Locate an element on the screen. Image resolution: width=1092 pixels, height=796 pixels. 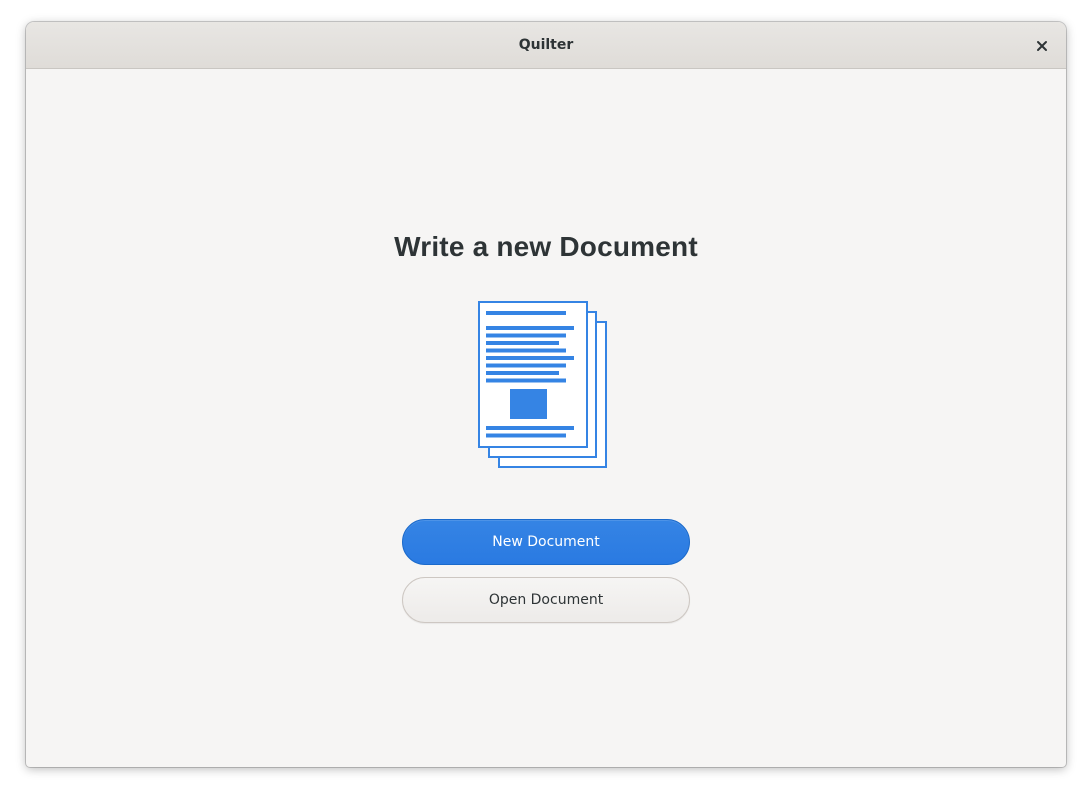
new-document-button: New Document is located at coordinates (546, 542).